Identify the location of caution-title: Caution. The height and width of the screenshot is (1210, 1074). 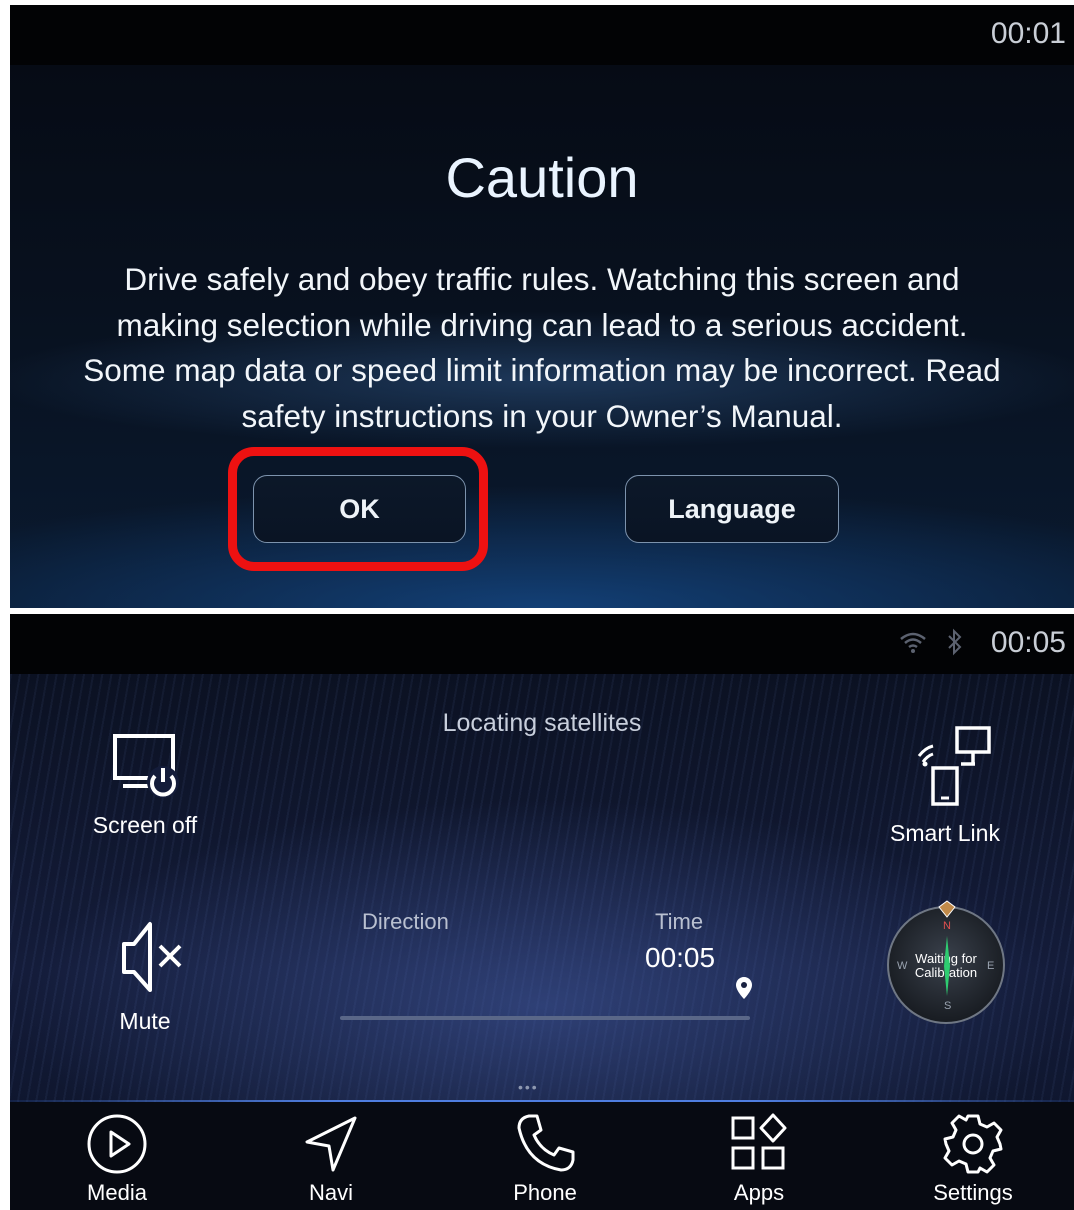
(542, 177).